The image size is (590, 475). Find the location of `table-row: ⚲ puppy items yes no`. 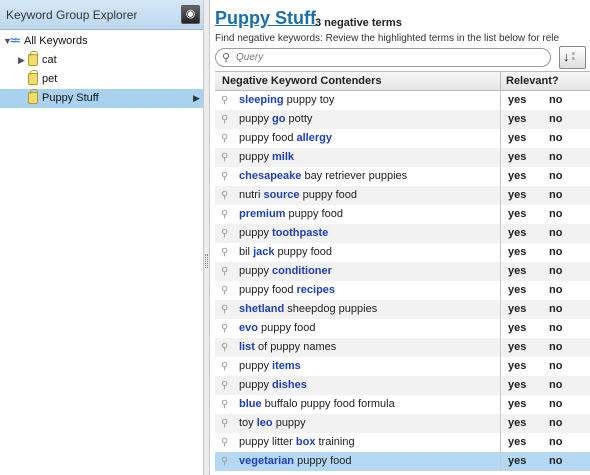

table-row: ⚲ puppy items yes no is located at coordinates (402, 366).